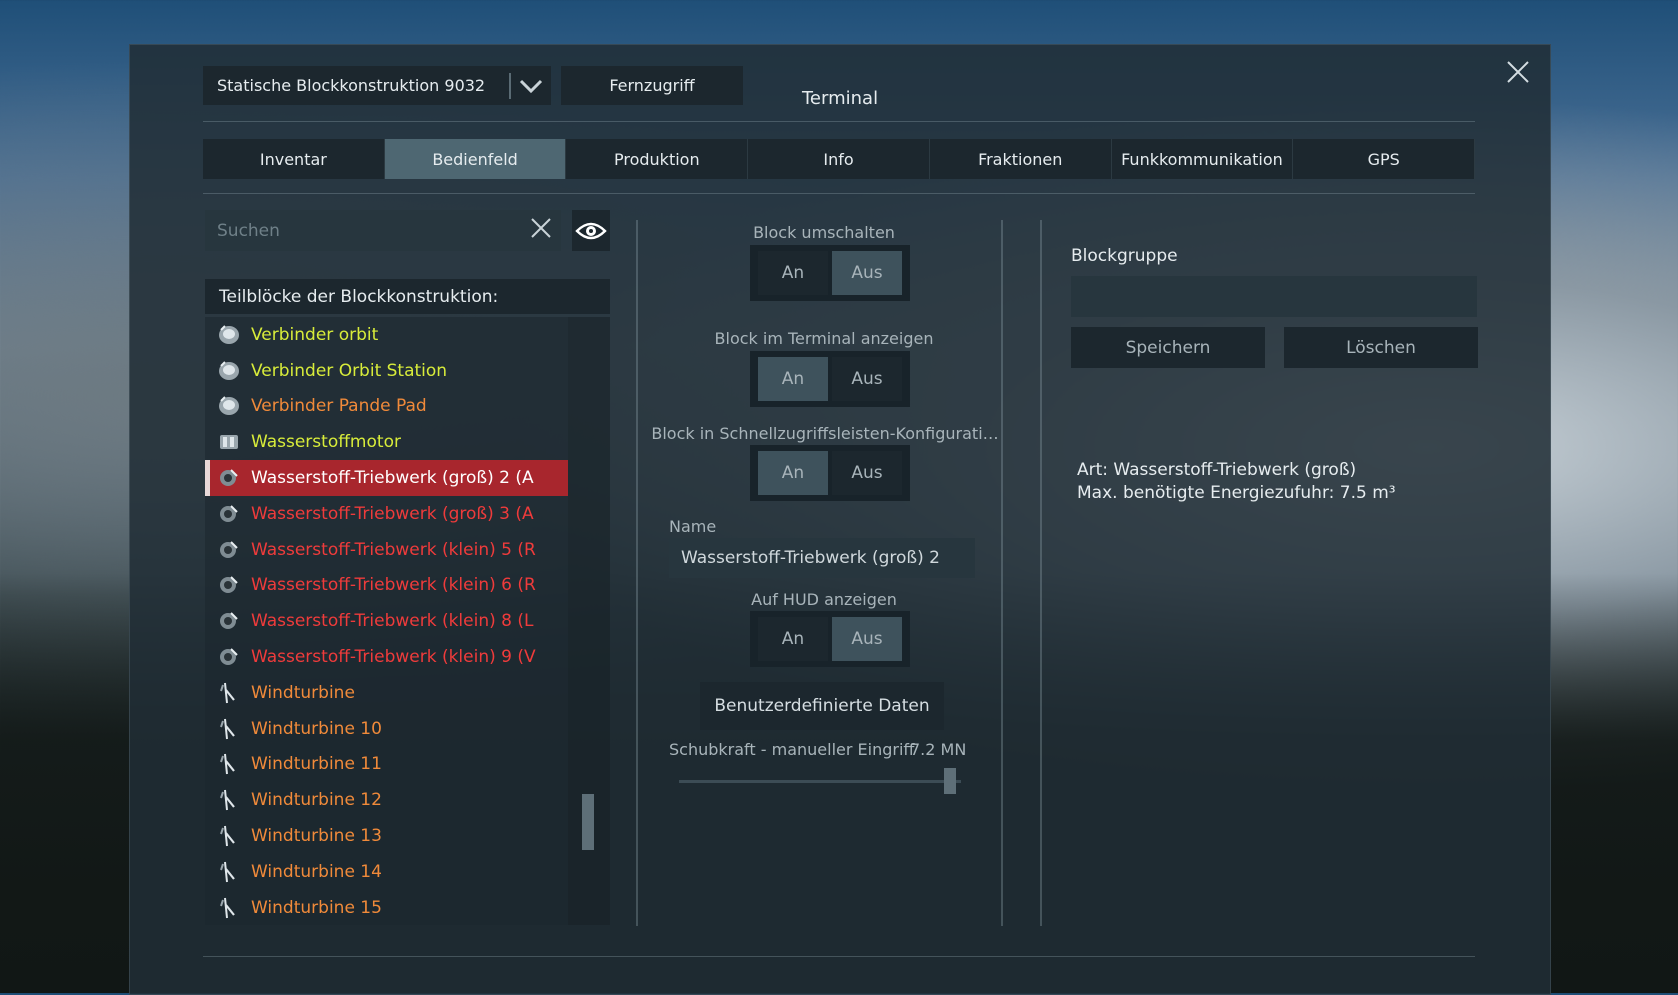  I want to click on show-on-hud-label: Auf HUD anzeigen, so click(824, 599).